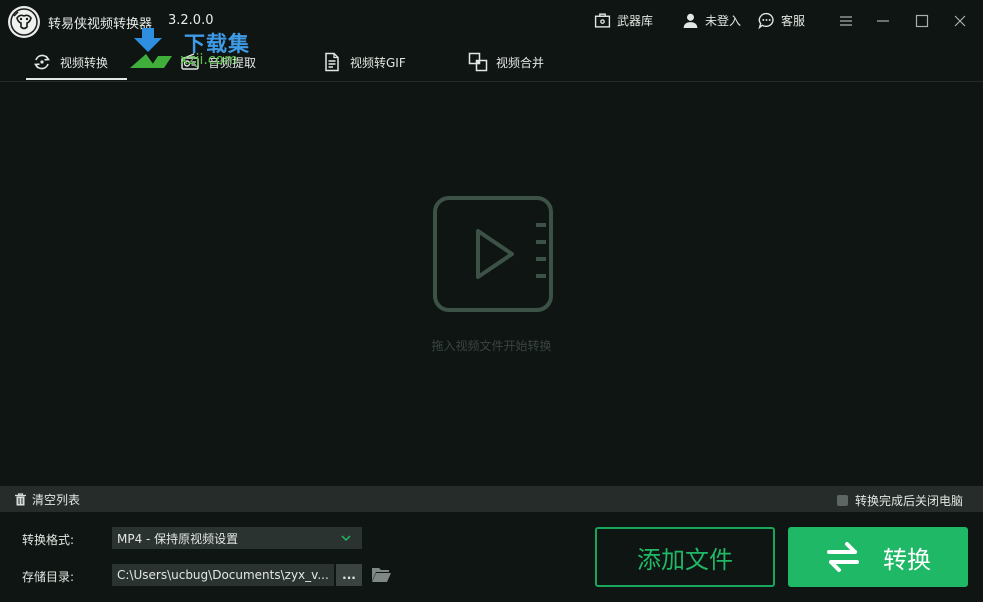  What do you see at coordinates (843, 557) in the screenshot?
I see `swap-arrows-icon` at bounding box center [843, 557].